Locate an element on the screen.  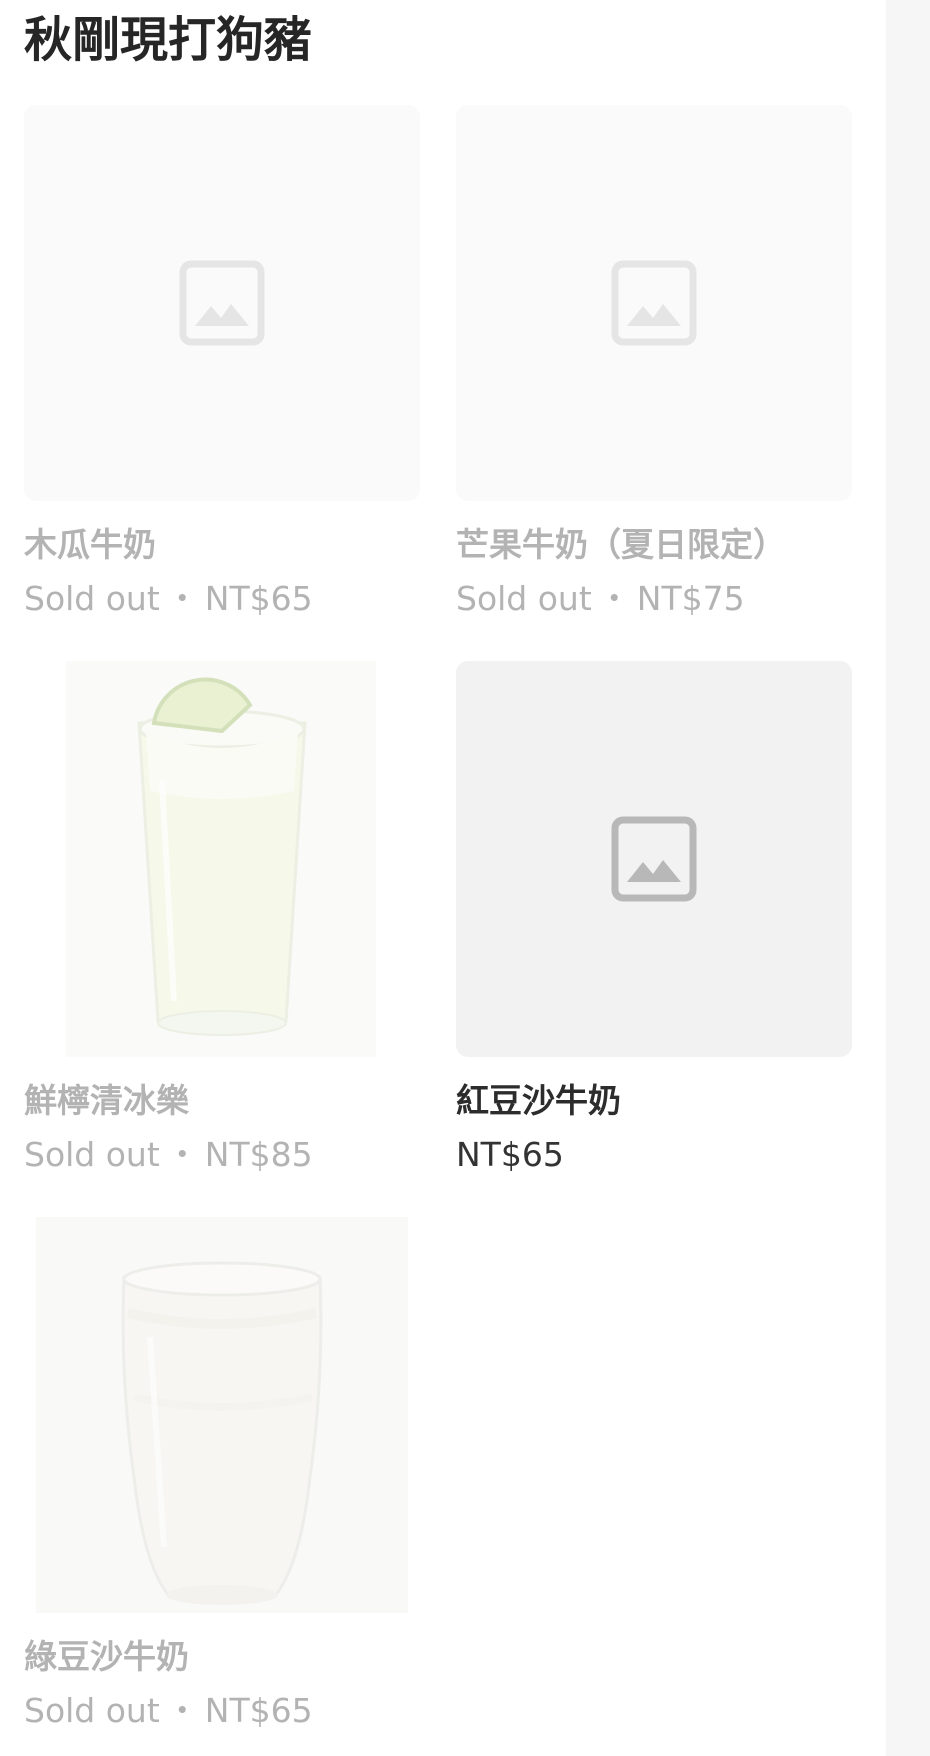
section-title: 秋剛現打狗豬 is located at coordinates (168, 40).